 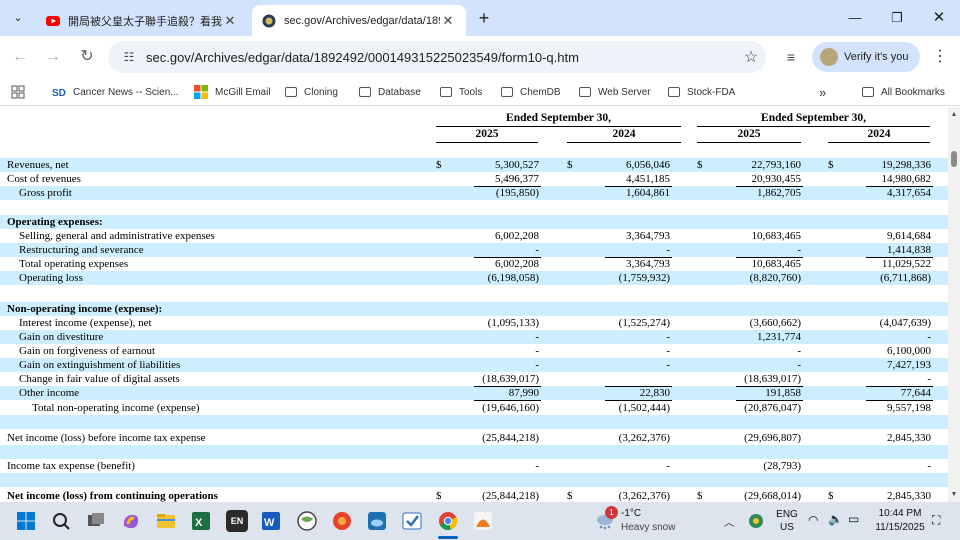 I want to click on keyboard-app-icon: EN, so click(x=237, y=521).